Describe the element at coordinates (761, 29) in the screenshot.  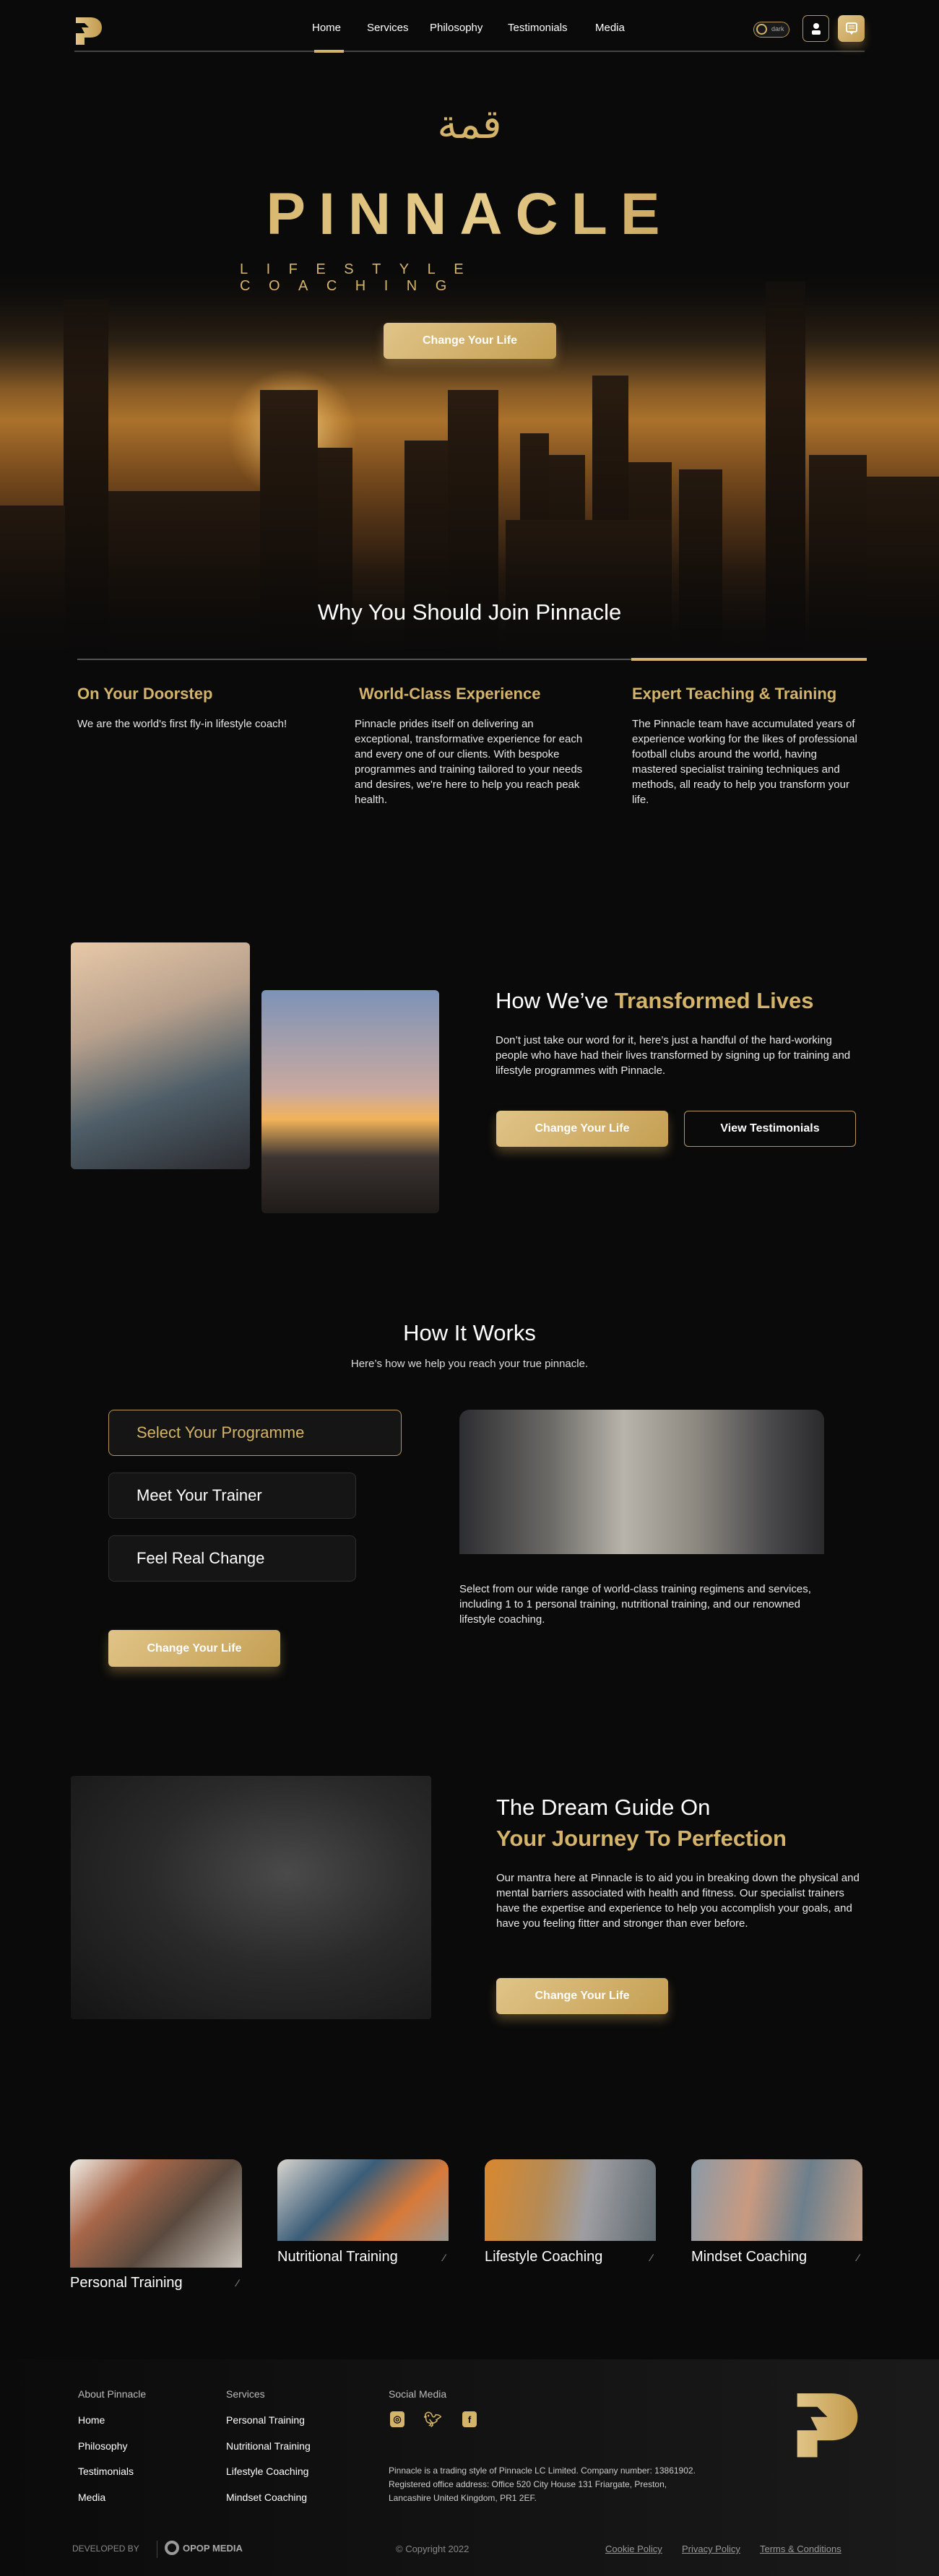
I see `toggle-knob` at that location.